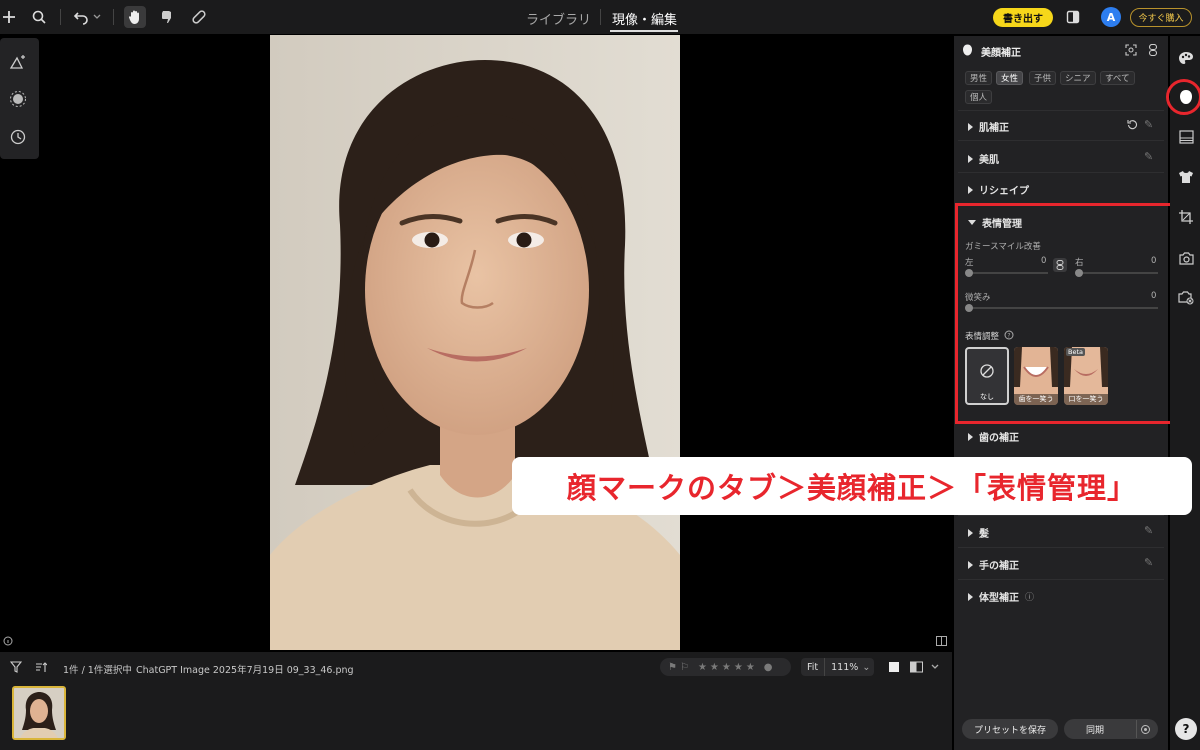 The width and height of the screenshot is (1200, 750). I want to click on avatar: A, so click(1111, 17).